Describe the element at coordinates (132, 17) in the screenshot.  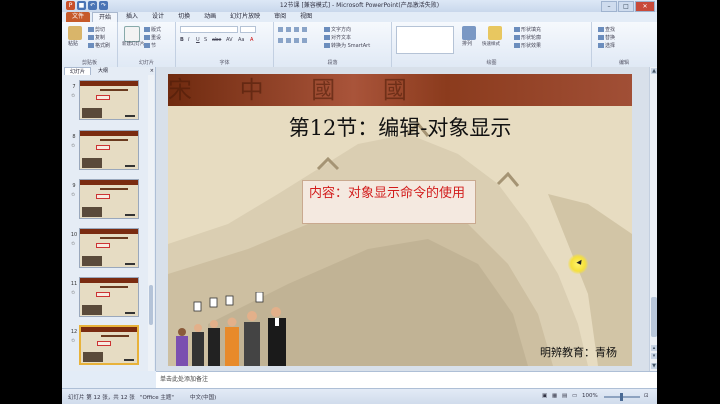
I see `tab-insert: 插入` at that location.